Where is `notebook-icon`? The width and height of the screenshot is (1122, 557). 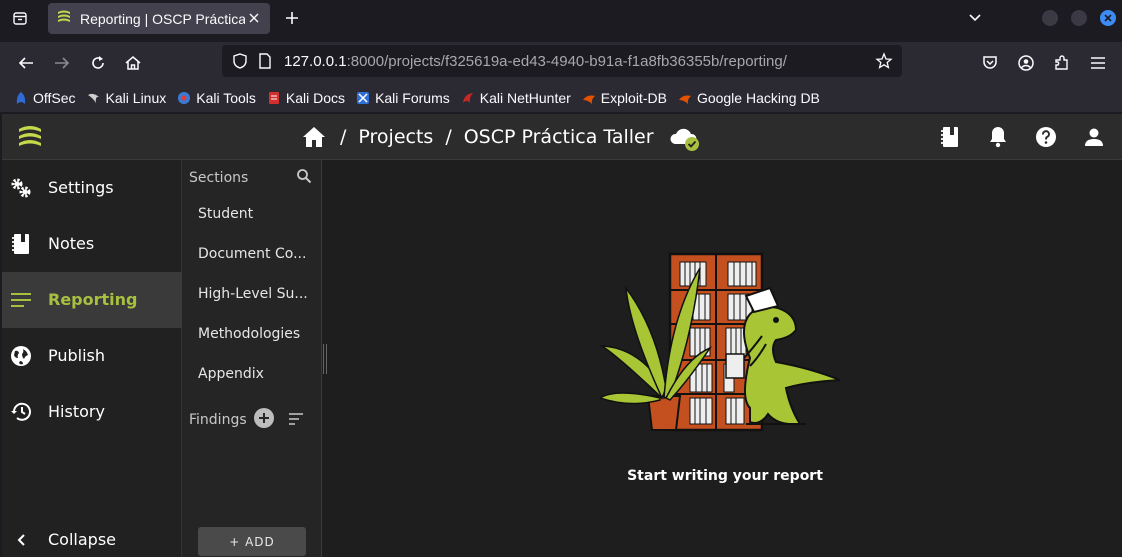
notebook-icon is located at coordinates (950, 137).